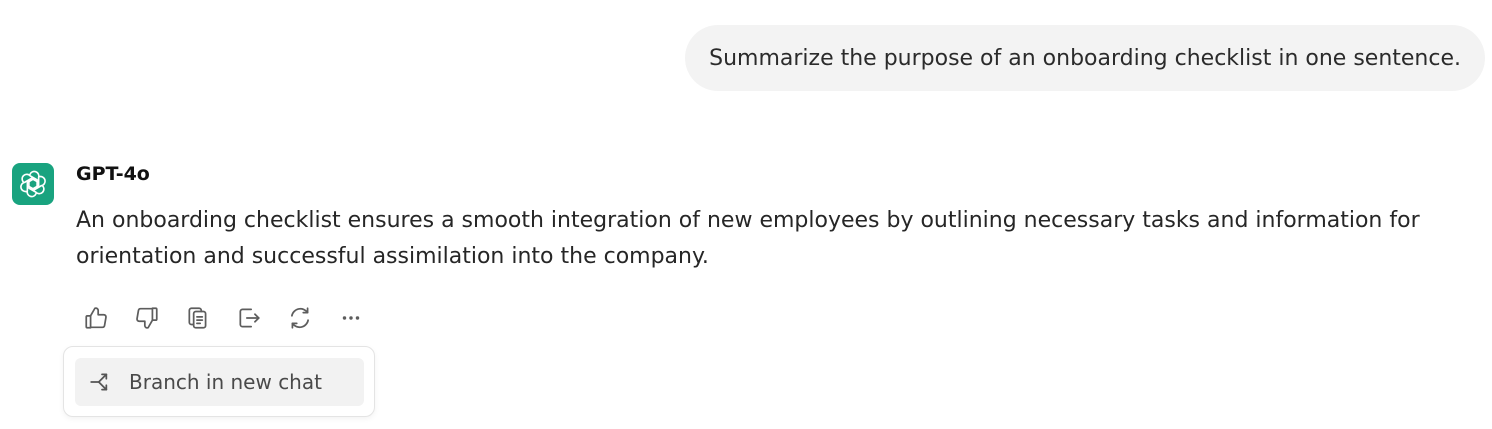  I want to click on thumbs-down-button, so click(147, 318).